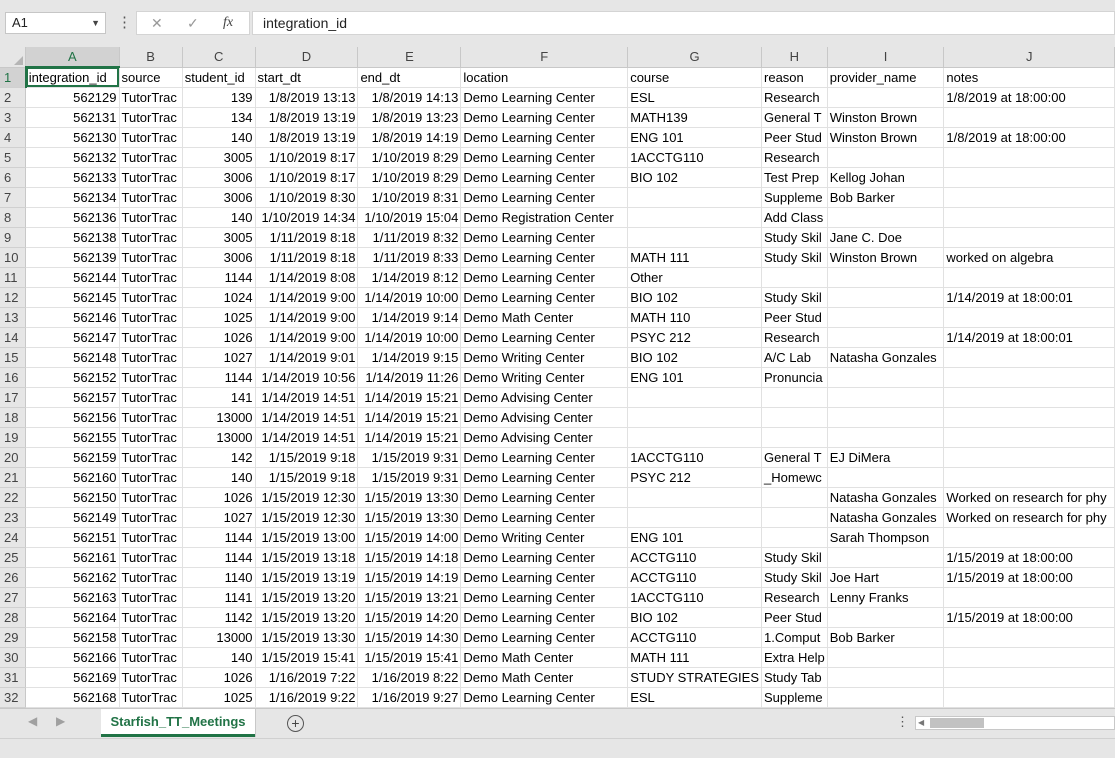 The height and width of the screenshot is (758, 1115). What do you see at coordinates (409, 277) in the screenshot?
I see `cell: 1/14/2019 8:12` at bounding box center [409, 277].